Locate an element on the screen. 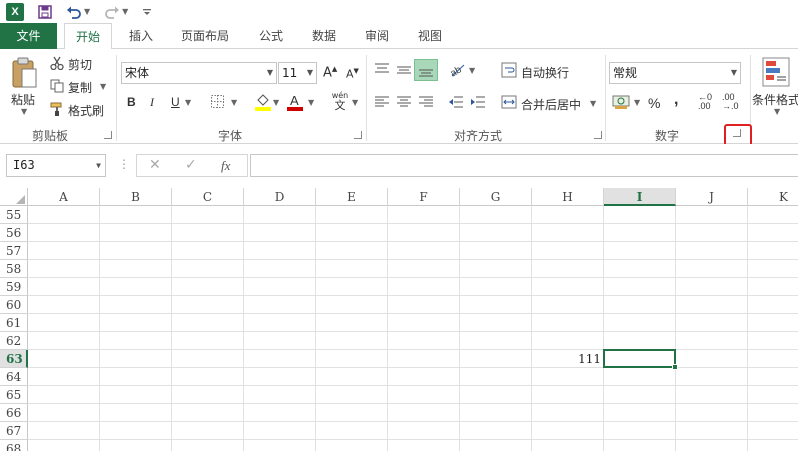 This screenshot has width=798, height=451. undo-dropdown-icon: ▼ is located at coordinates (87, 11).